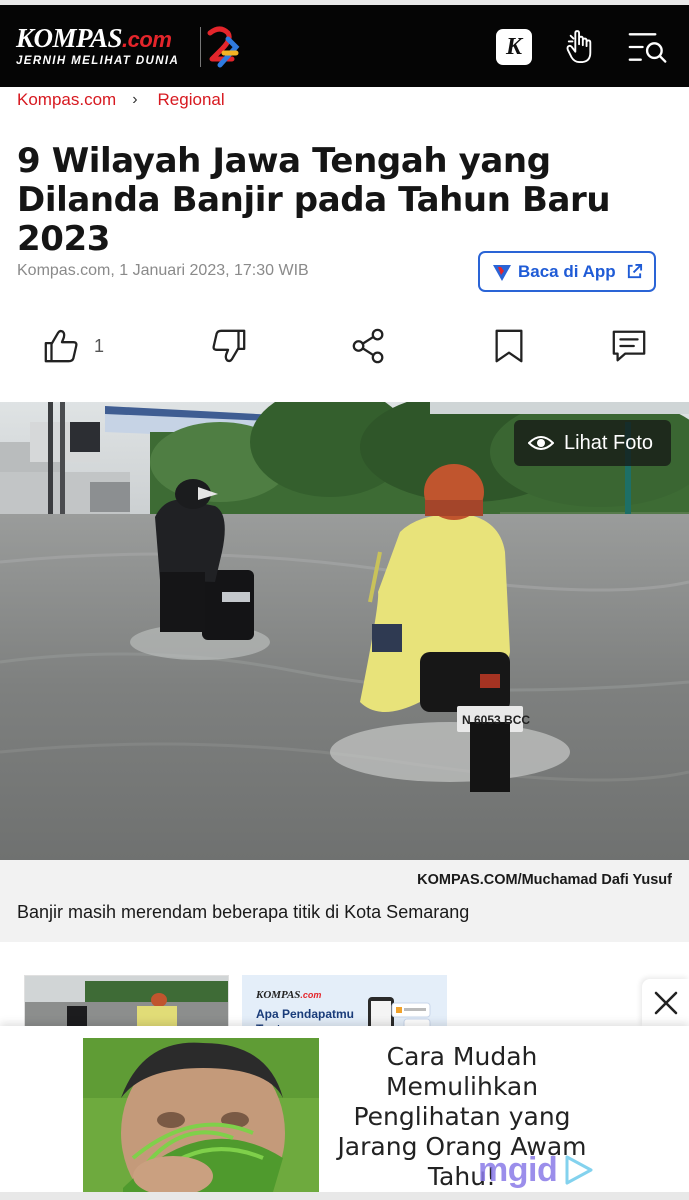 Image resolution: width=689 pixels, height=1200 pixels. I want to click on bookmark-icon, so click(509, 346).